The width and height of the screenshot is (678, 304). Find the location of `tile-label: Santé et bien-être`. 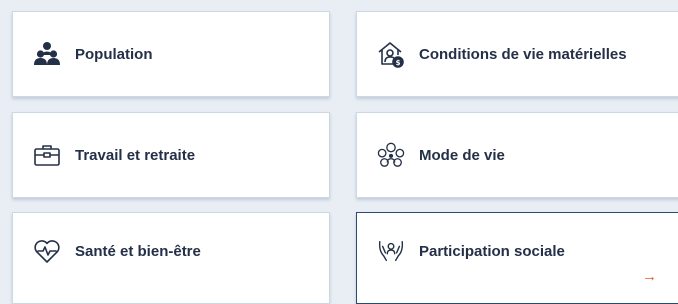

tile-label: Santé et bien-être is located at coordinates (138, 251).